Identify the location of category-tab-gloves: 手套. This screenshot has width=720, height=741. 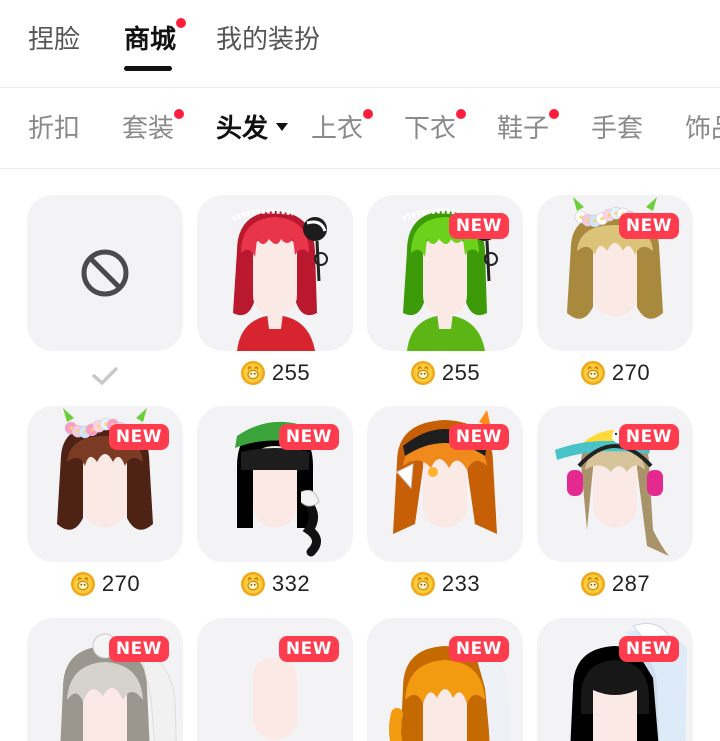
(617, 129).